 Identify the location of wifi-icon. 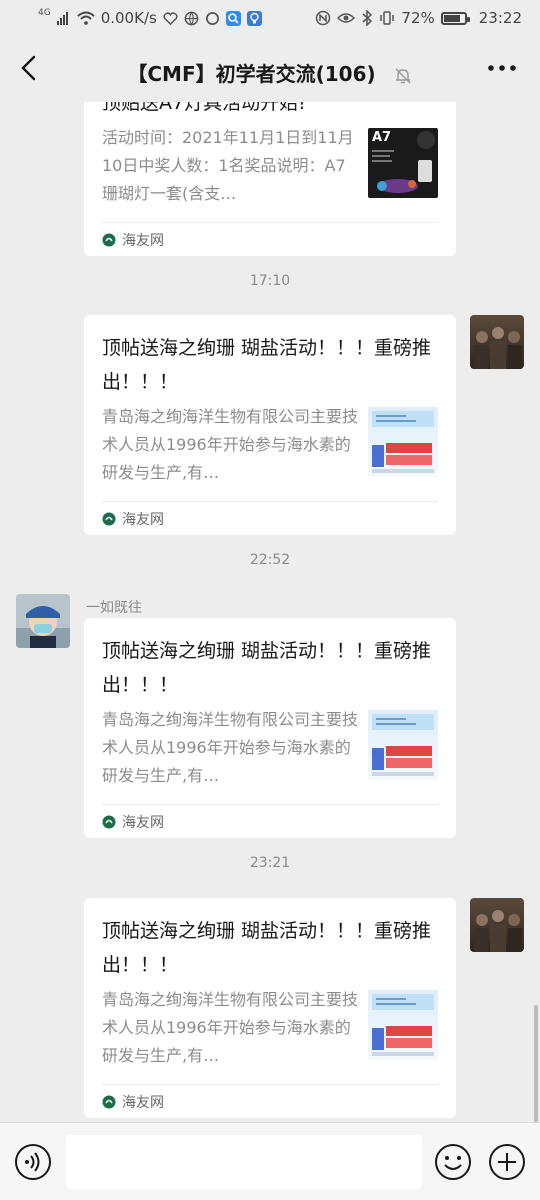
(86, 18).